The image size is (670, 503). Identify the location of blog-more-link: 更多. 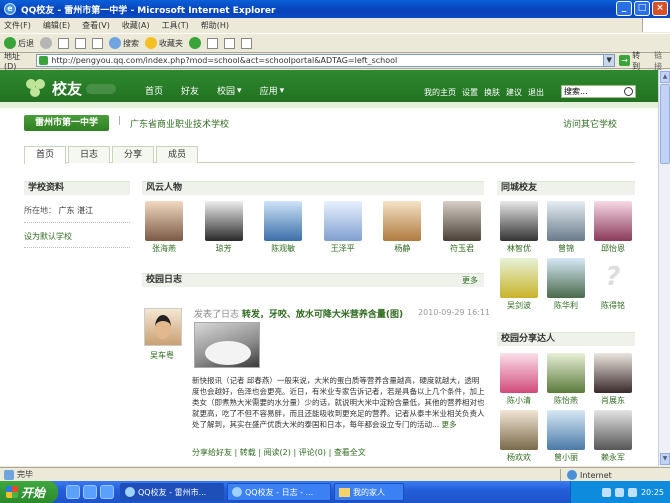
(470, 280).